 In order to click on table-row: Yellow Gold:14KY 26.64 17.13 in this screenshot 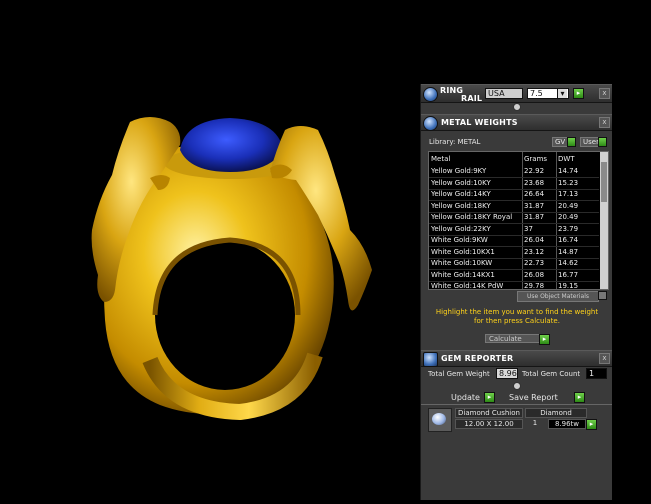, I will do `click(514, 195)`.